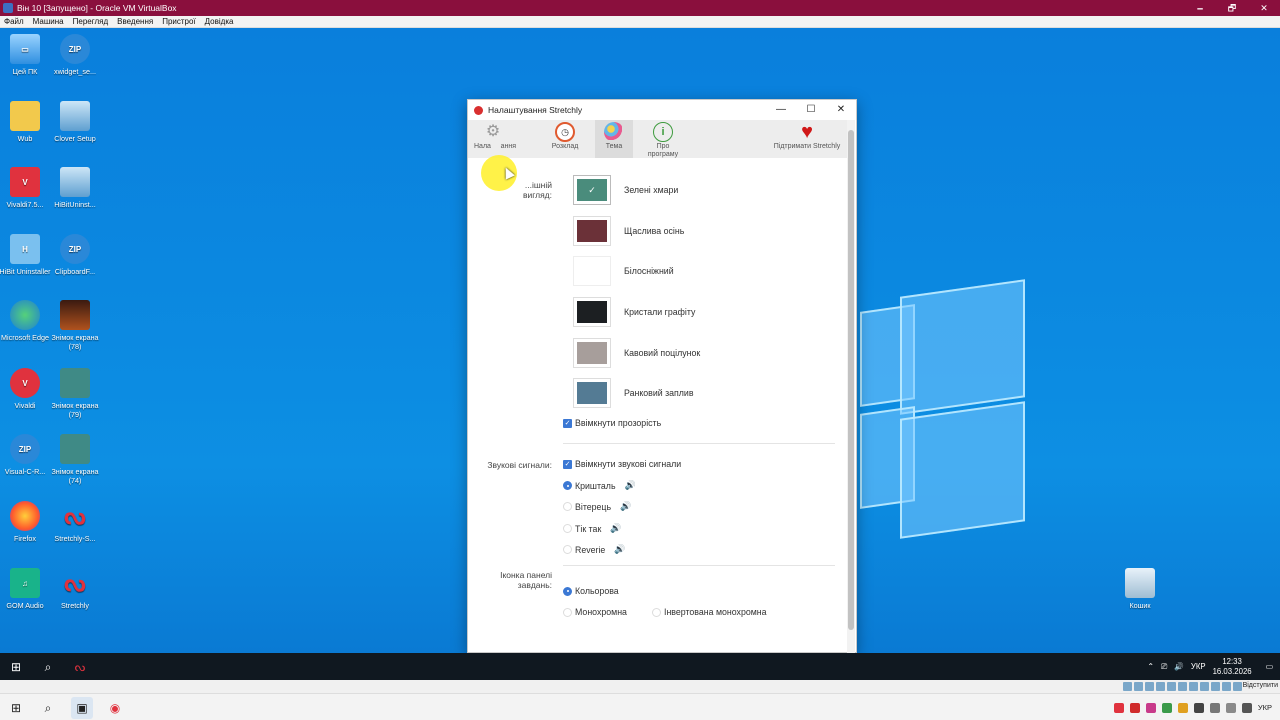  I want to click on desktop-icon-edge: Microsoft Edge, so click(25, 321).